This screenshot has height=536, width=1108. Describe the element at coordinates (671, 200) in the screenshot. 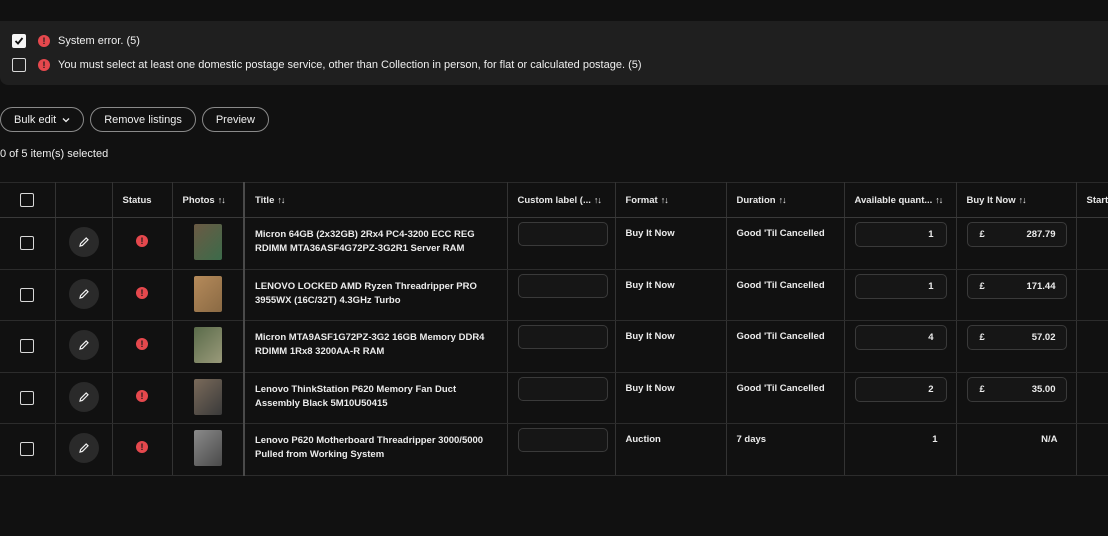

I see `format-header: Format ↑↓` at that location.